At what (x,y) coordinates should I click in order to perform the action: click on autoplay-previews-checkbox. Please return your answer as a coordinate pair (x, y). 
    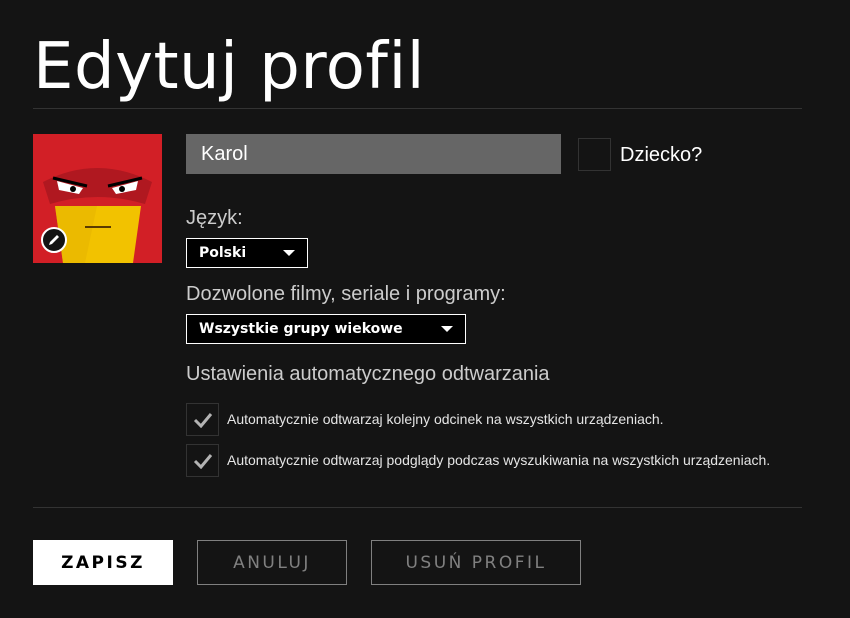
    Looking at the image, I should click on (202, 460).